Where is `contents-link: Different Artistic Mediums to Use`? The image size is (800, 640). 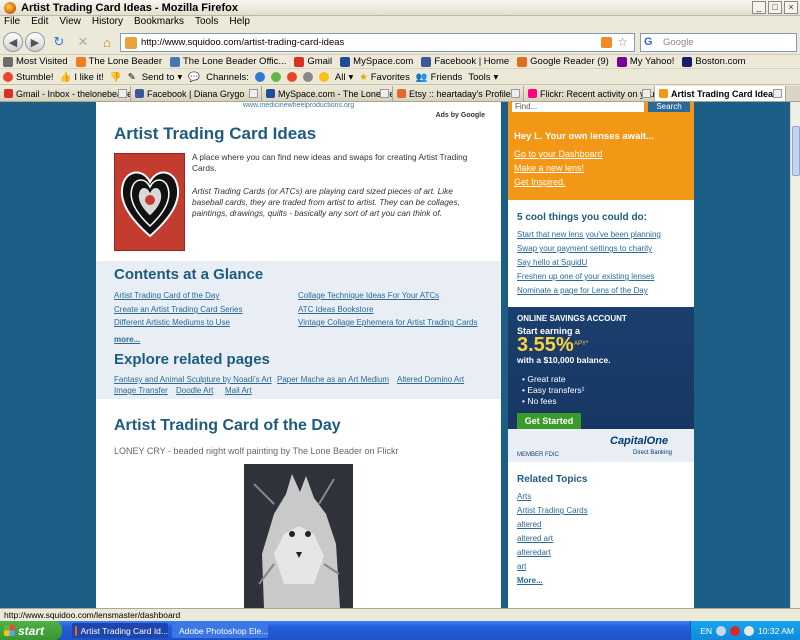 contents-link: Different Artistic Mediums to Use is located at coordinates (172, 322).